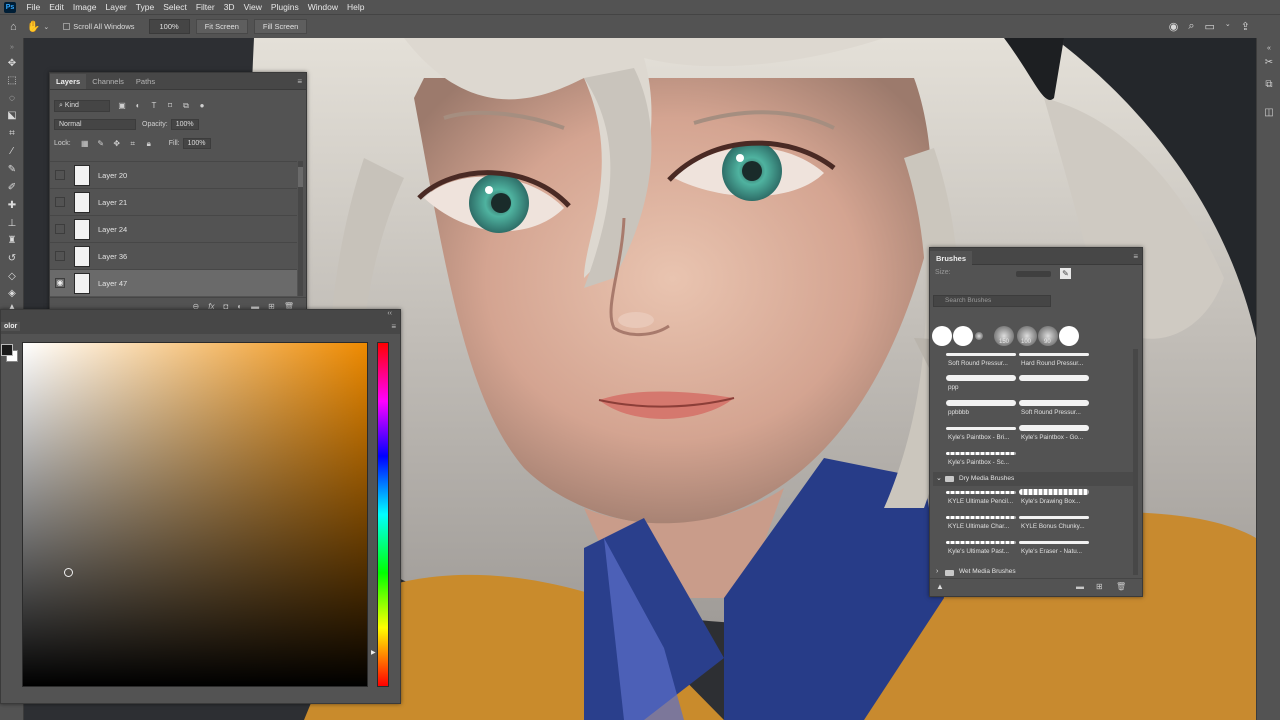 This screenshot has width=1280, height=720. What do you see at coordinates (68, 81) in the screenshot?
I see `tab-layers: Layers` at bounding box center [68, 81].